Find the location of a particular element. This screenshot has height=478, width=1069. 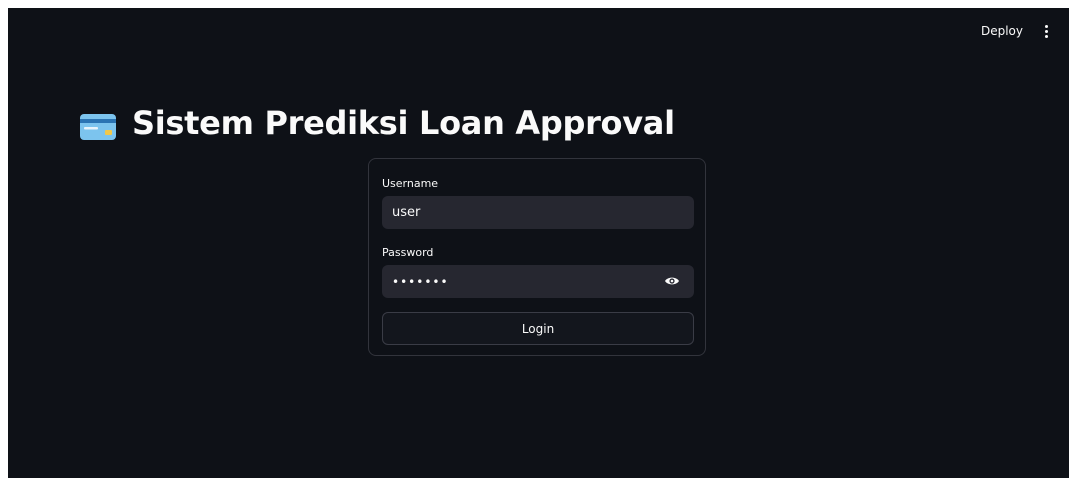

username-input: user is located at coordinates (538, 212).